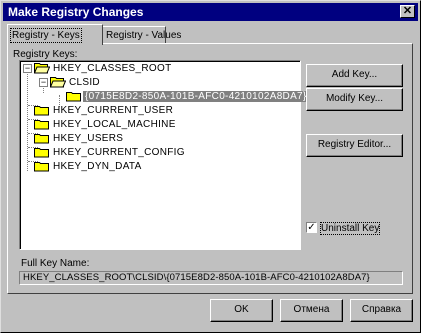  I want to click on tree-item-hkey-current-user: HKEY_CURRENT_USER, so click(113, 110).